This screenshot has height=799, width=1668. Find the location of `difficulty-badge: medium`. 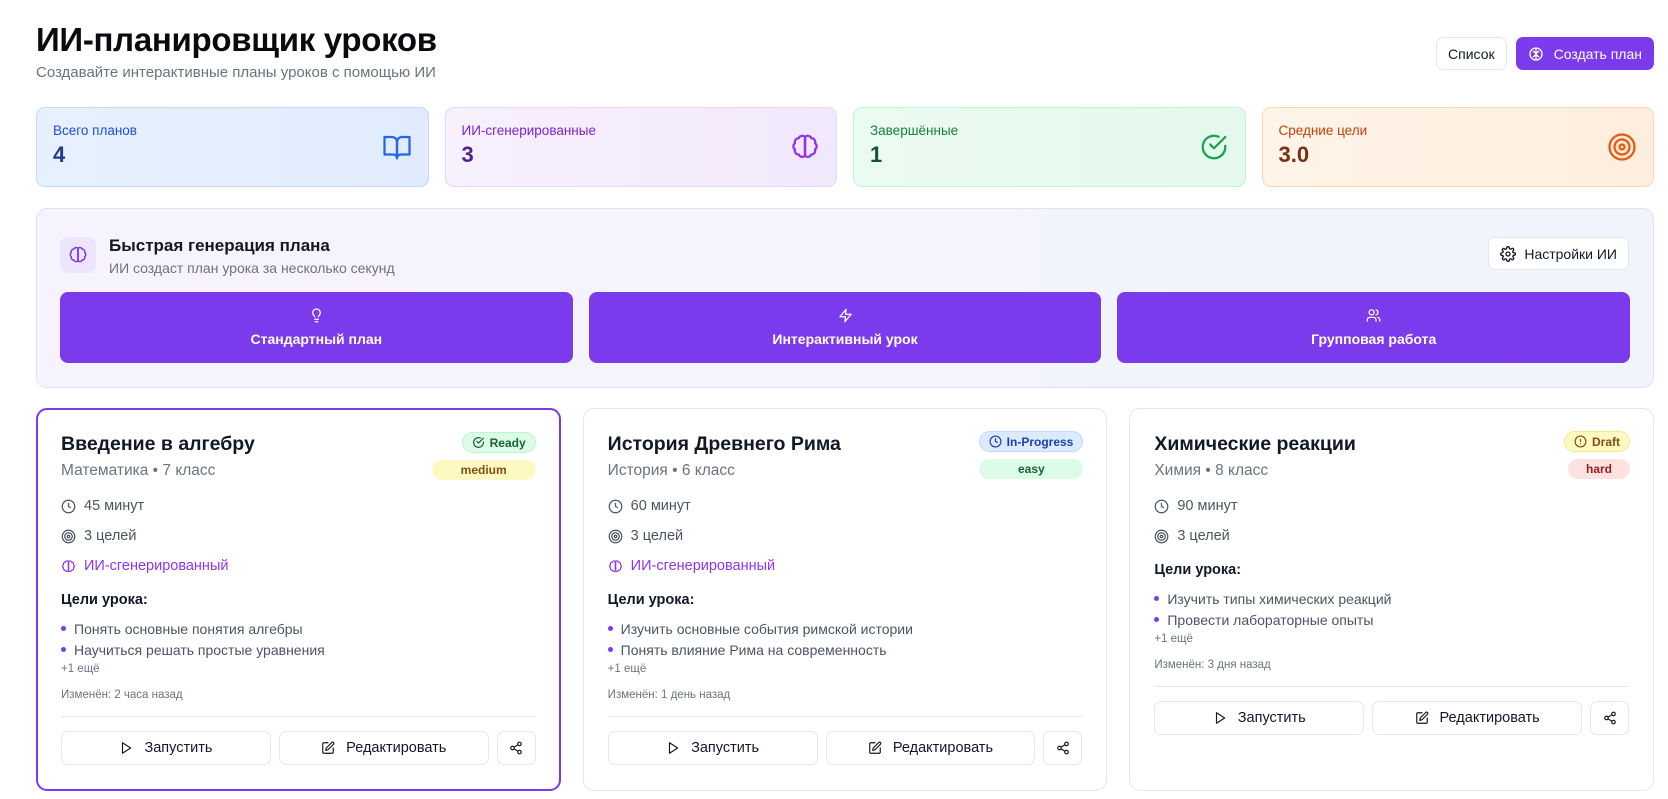

difficulty-badge: medium is located at coordinates (483, 470).